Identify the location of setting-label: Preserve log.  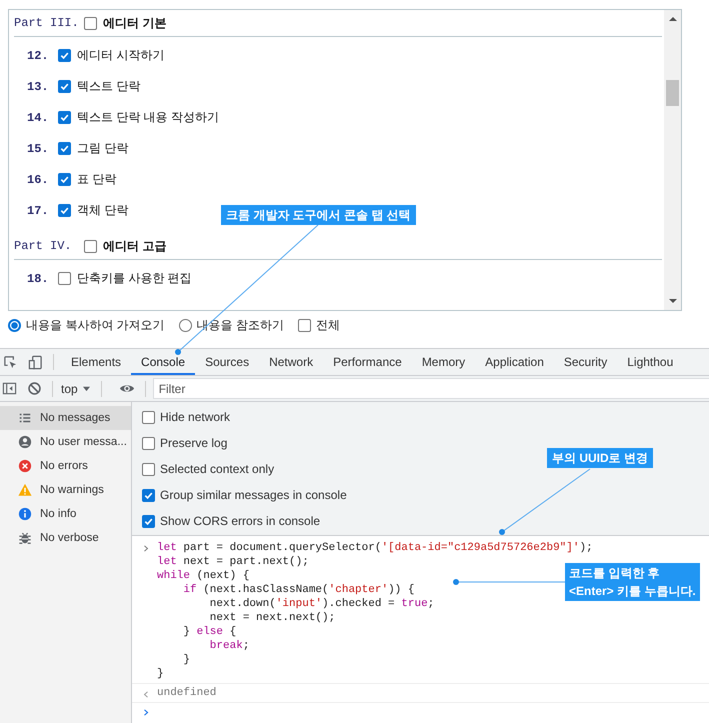
(194, 443).